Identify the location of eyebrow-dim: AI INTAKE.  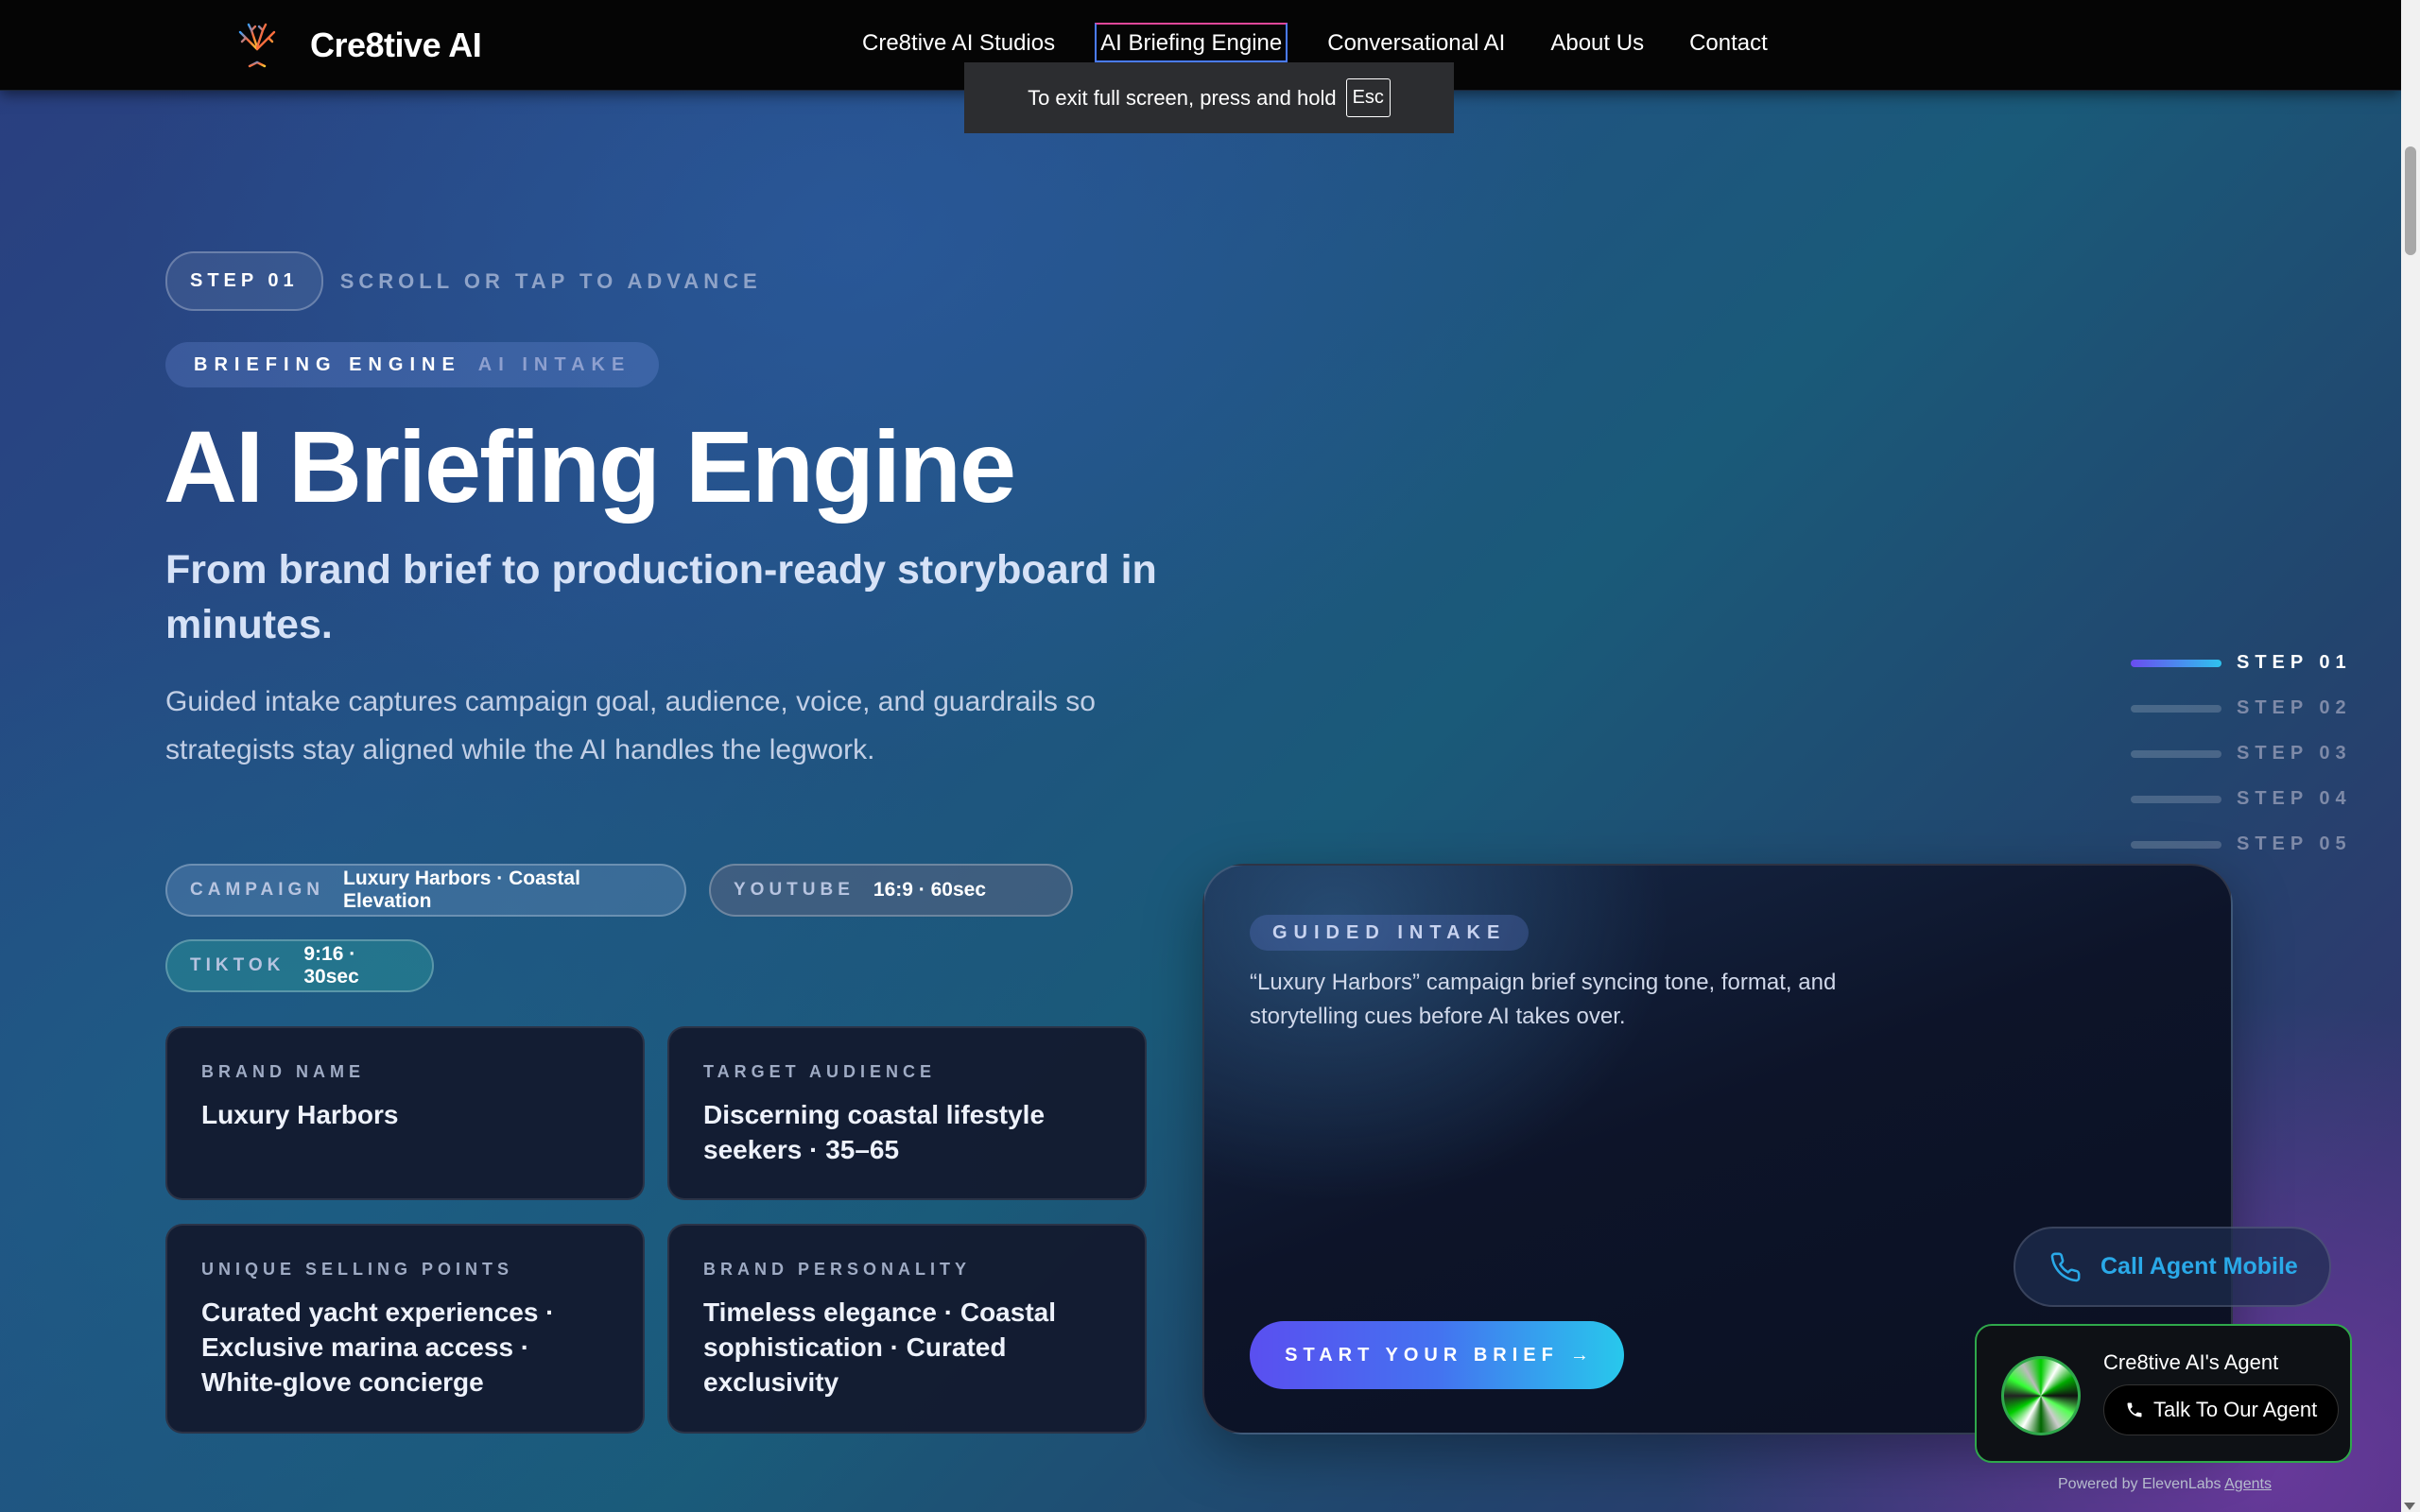
(554, 364).